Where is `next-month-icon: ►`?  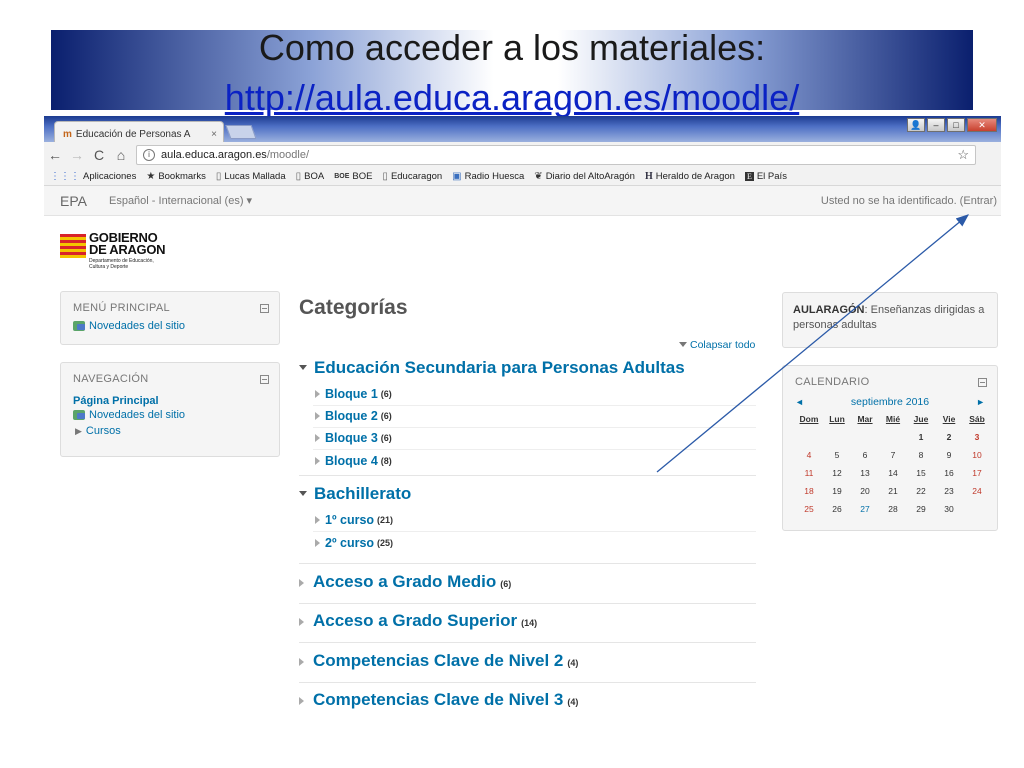 next-month-icon: ► is located at coordinates (980, 402).